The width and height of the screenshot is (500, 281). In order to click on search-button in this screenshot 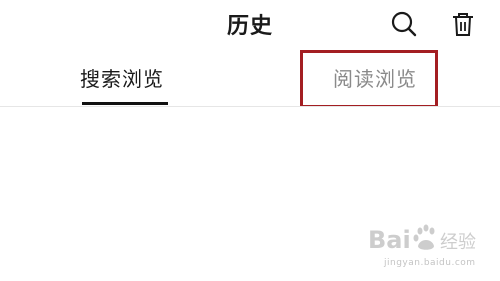, I will do `click(404, 24)`.